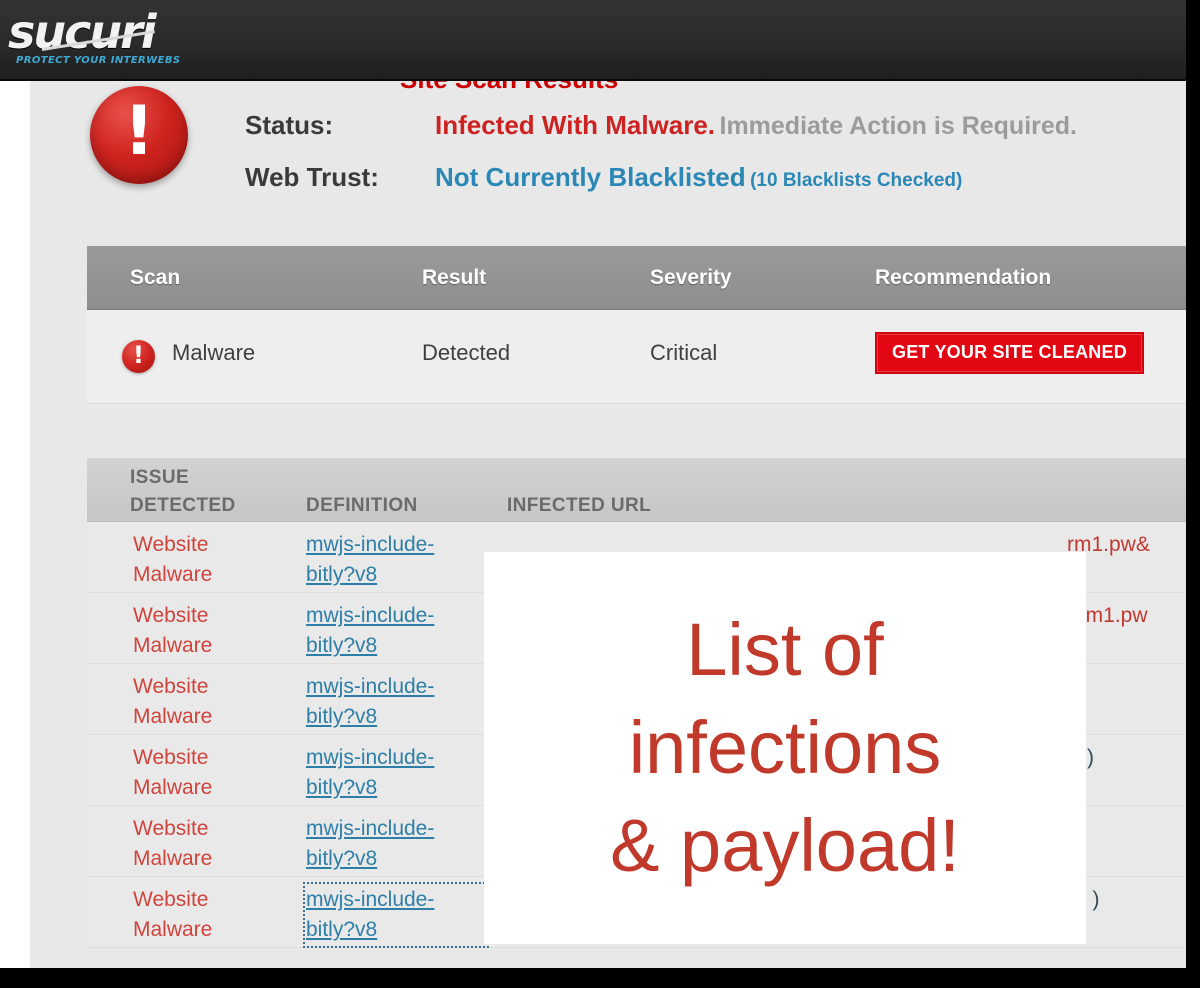  What do you see at coordinates (15, 523) in the screenshot?
I see `left-gutter` at bounding box center [15, 523].